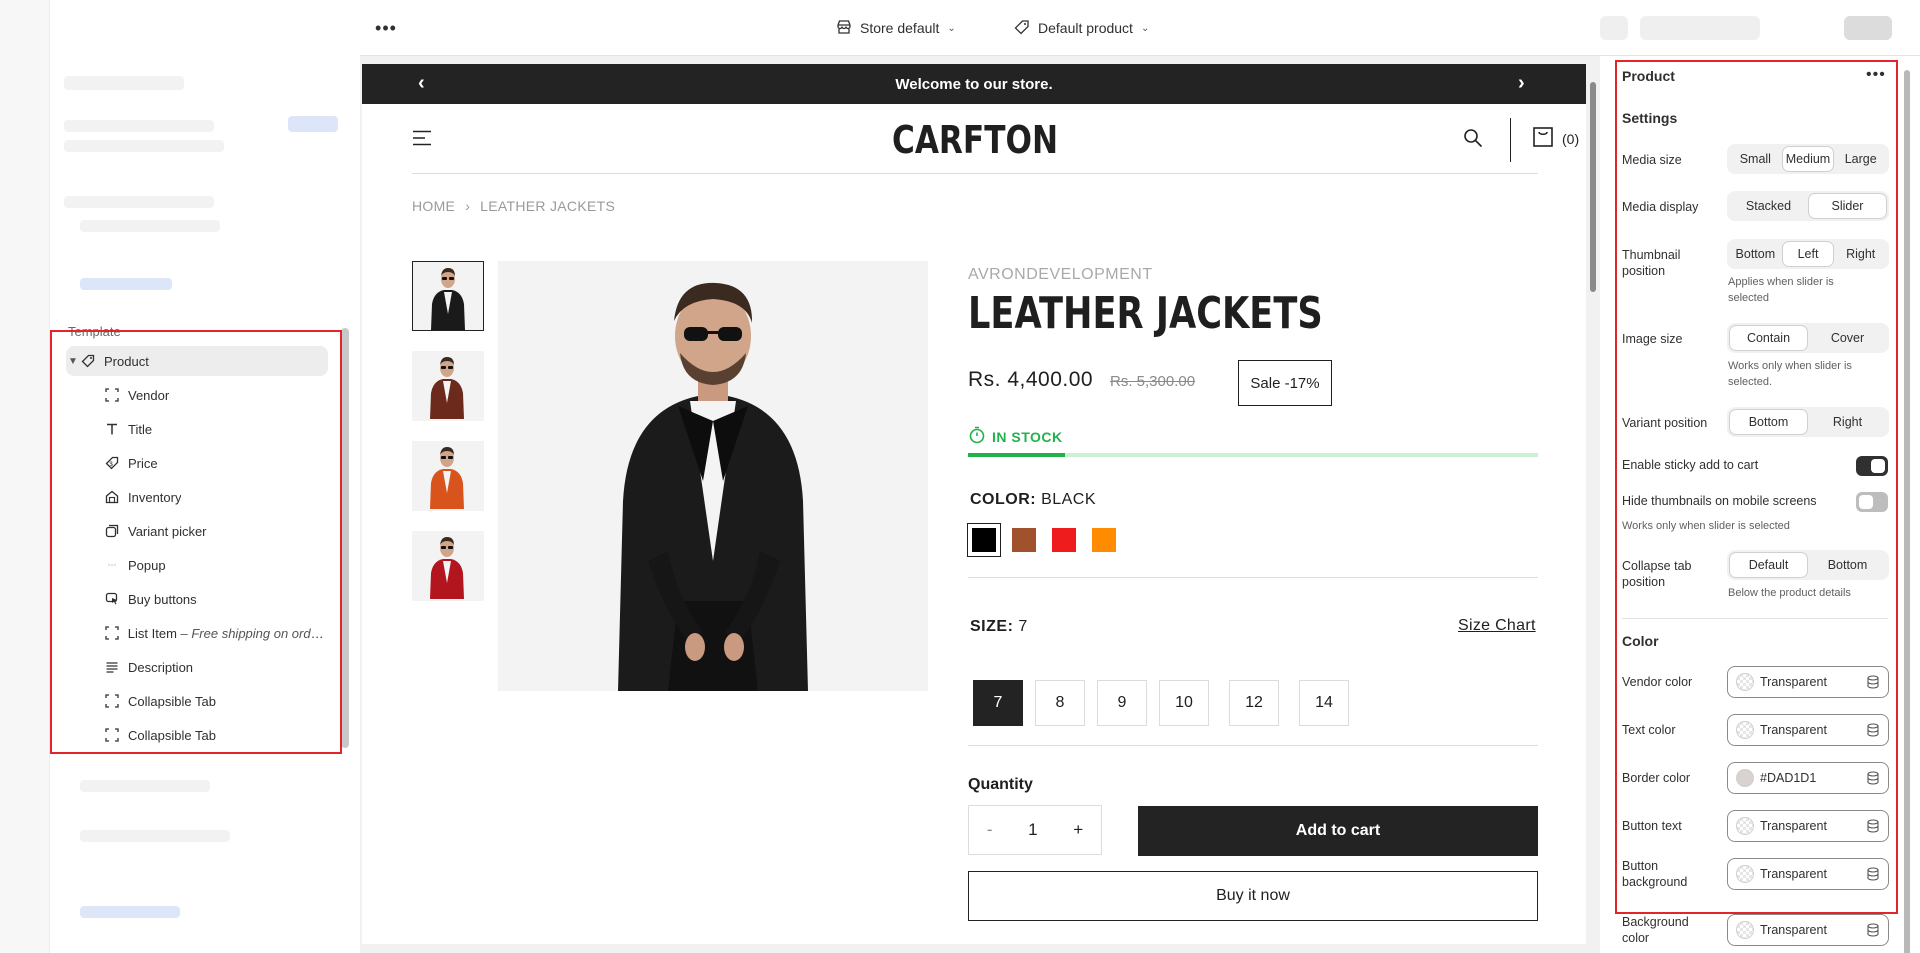 The height and width of the screenshot is (953, 1920). What do you see at coordinates (197, 565) in the screenshot?
I see `tree-item-popup: Popup` at bounding box center [197, 565].